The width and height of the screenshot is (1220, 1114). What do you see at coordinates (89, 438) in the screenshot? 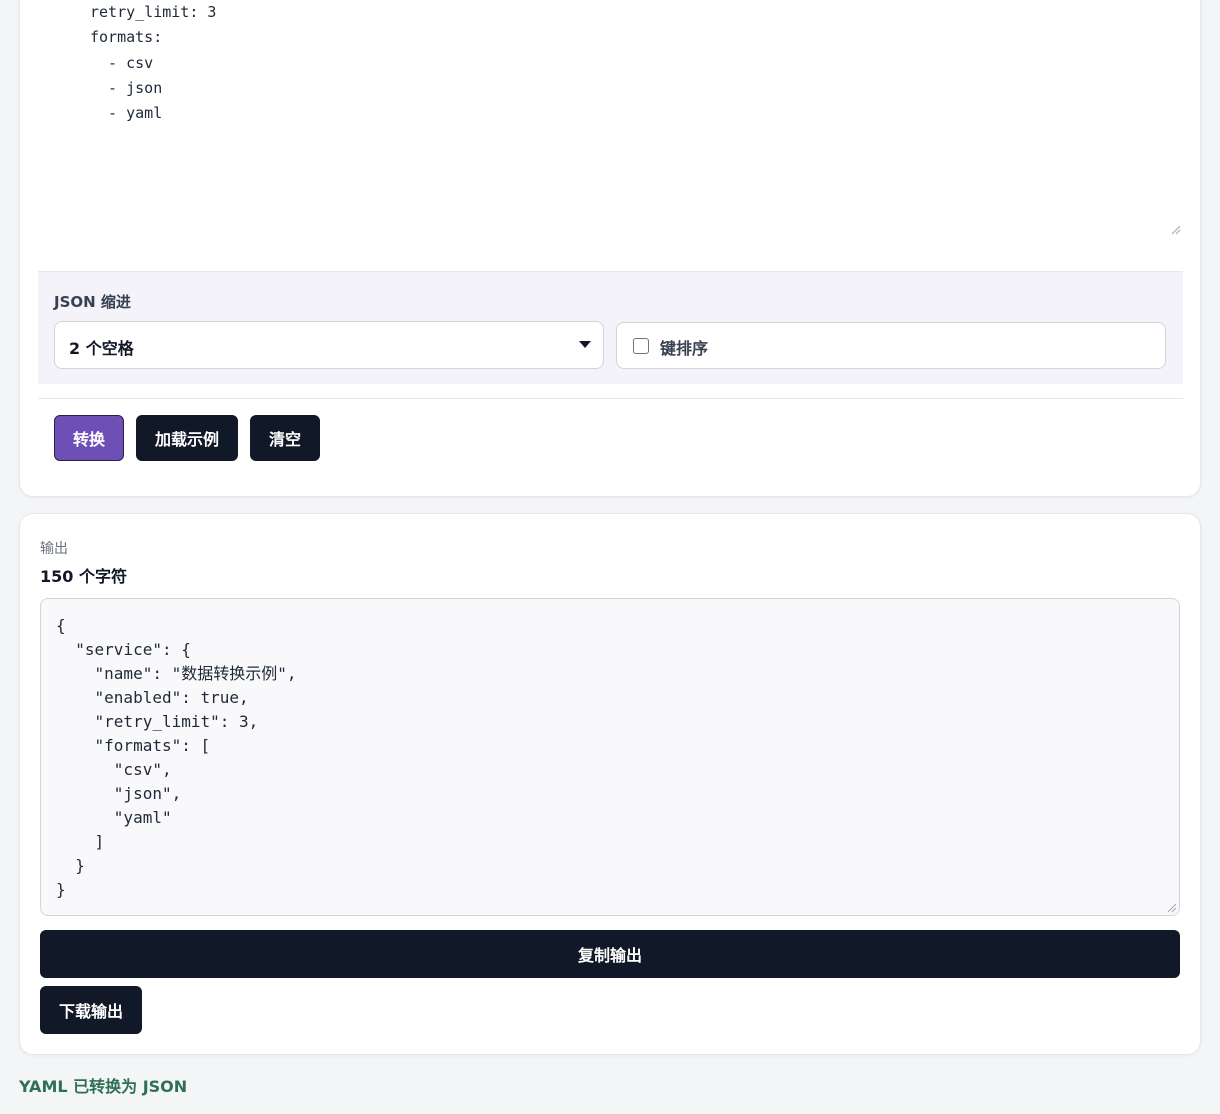
I see `convert-button: 转换` at bounding box center [89, 438].